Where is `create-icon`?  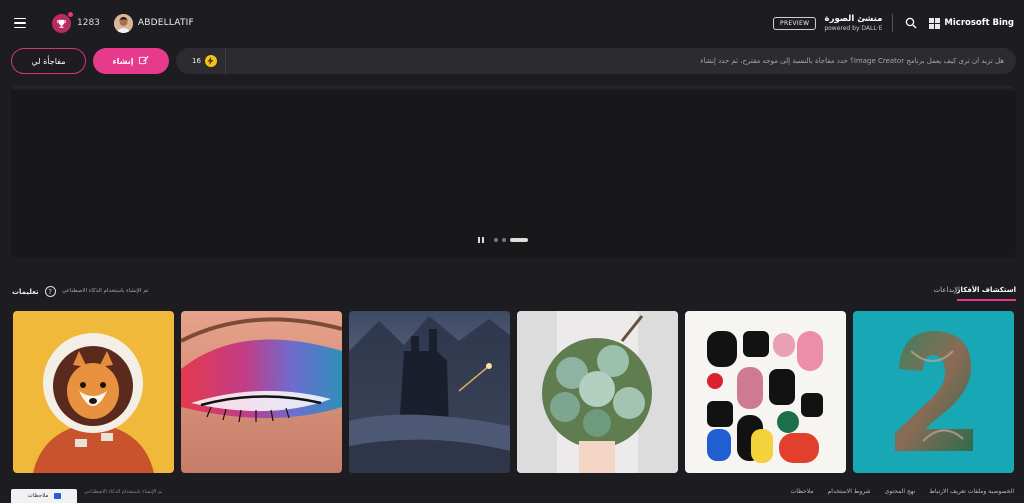 create-icon is located at coordinates (143, 61).